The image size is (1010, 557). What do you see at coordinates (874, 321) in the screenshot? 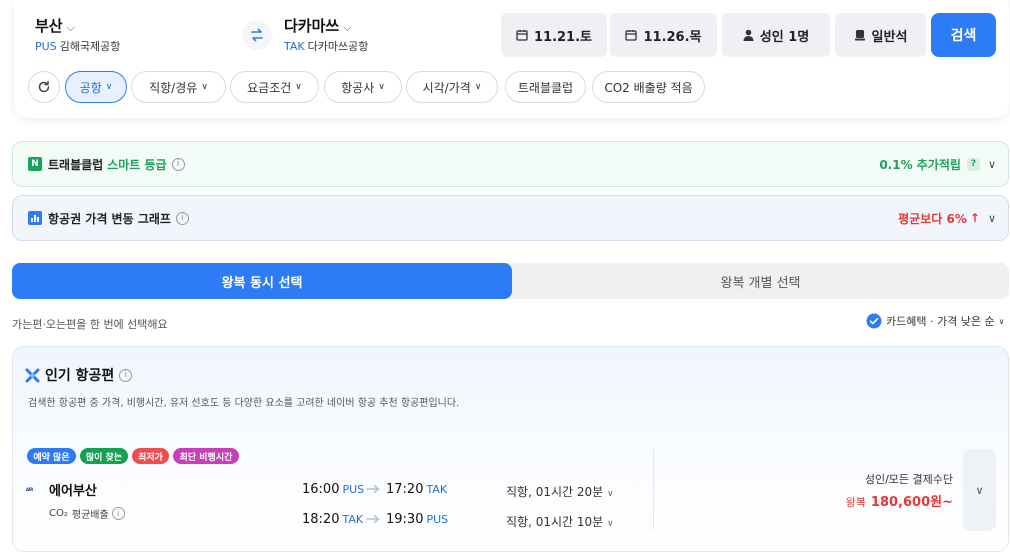
I see `check-circle-icon` at bounding box center [874, 321].